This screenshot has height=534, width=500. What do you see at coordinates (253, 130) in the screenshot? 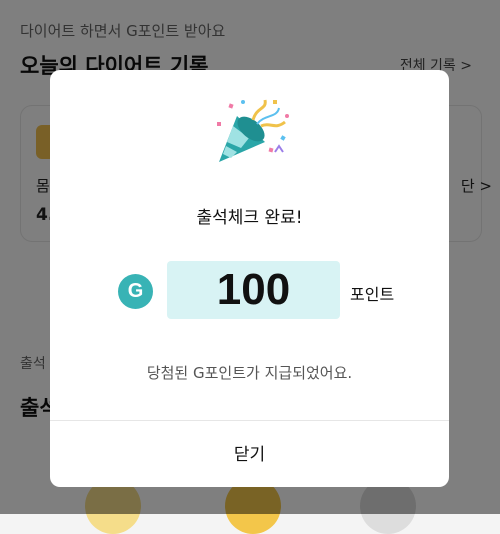
I see `party-popper-icon` at bounding box center [253, 130].